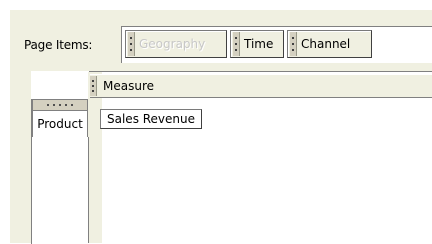 This screenshot has height=244, width=432. What do you see at coordinates (60, 105) in the screenshot?
I see `row-dimension-drag-handle` at bounding box center [60, 105].